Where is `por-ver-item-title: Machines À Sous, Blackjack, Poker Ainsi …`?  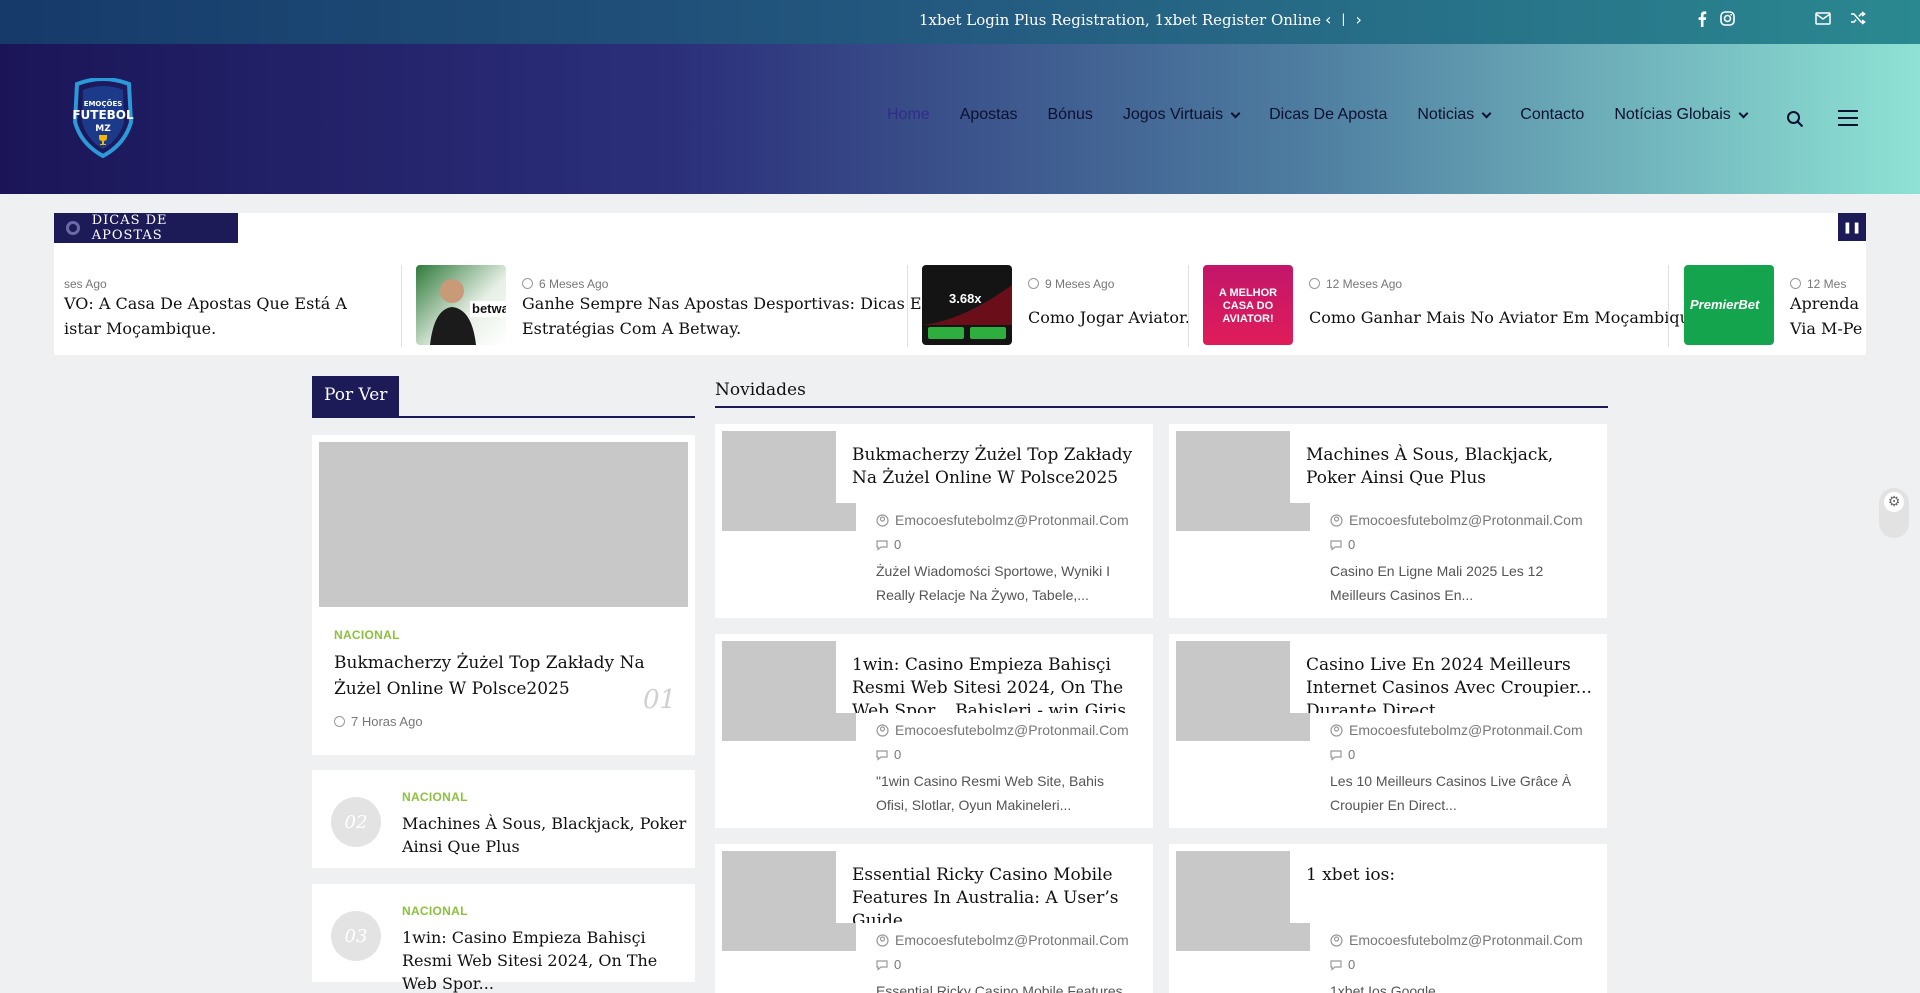
por-ver-item-title: Machines À Sous, Blackjack, Poker Ainsi … is located at coordinates (544, 835).